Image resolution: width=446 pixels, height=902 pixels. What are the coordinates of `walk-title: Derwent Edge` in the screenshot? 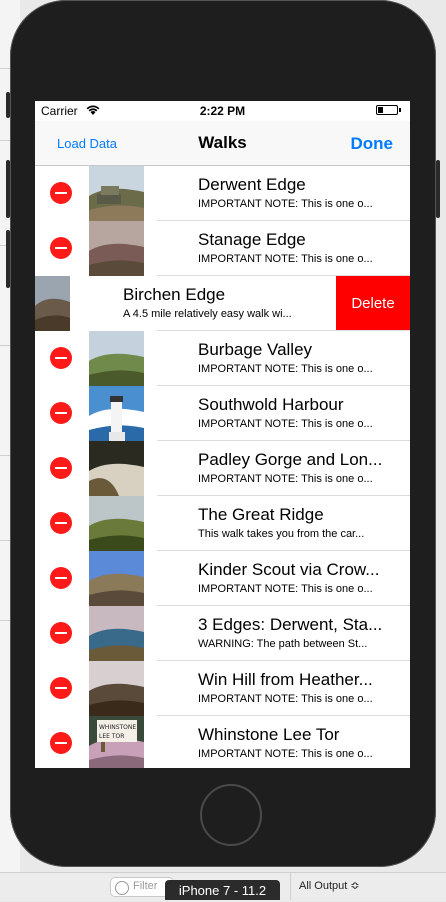 It's located at (252, 184).